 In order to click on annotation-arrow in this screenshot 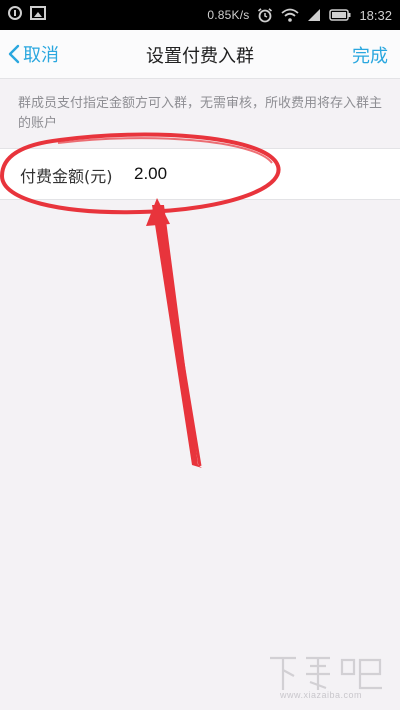, I will do `click(174, 333)`.